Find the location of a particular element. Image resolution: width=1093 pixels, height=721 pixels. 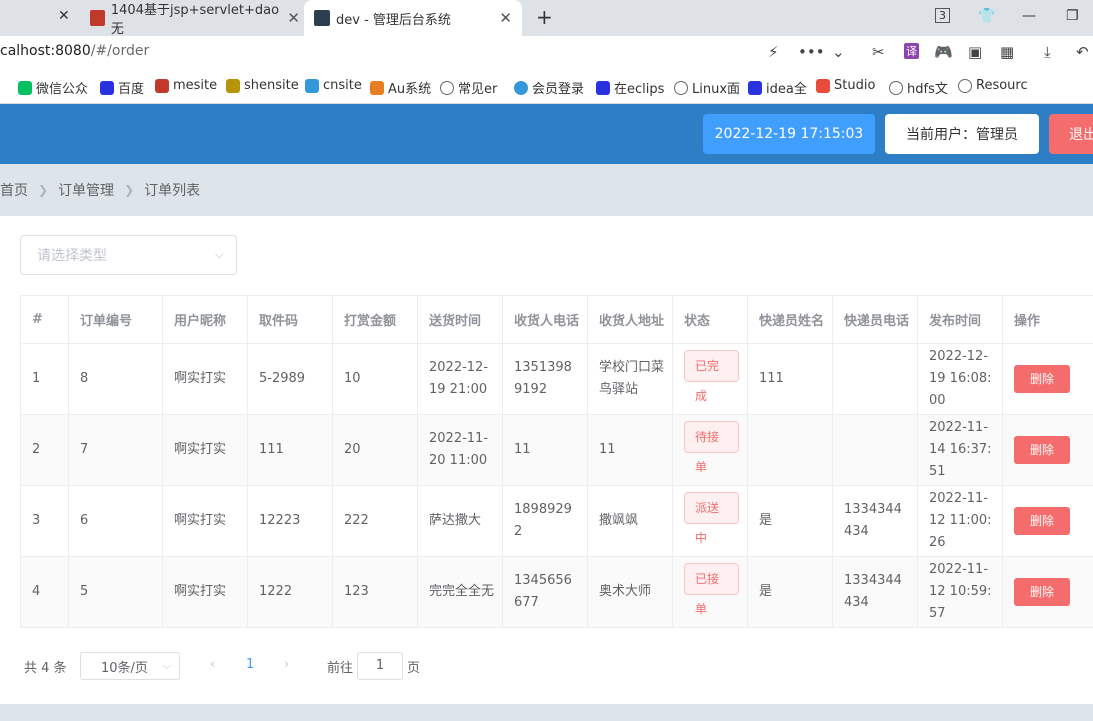

cell-phone: 18989292 is located at coordinates (545, 521).